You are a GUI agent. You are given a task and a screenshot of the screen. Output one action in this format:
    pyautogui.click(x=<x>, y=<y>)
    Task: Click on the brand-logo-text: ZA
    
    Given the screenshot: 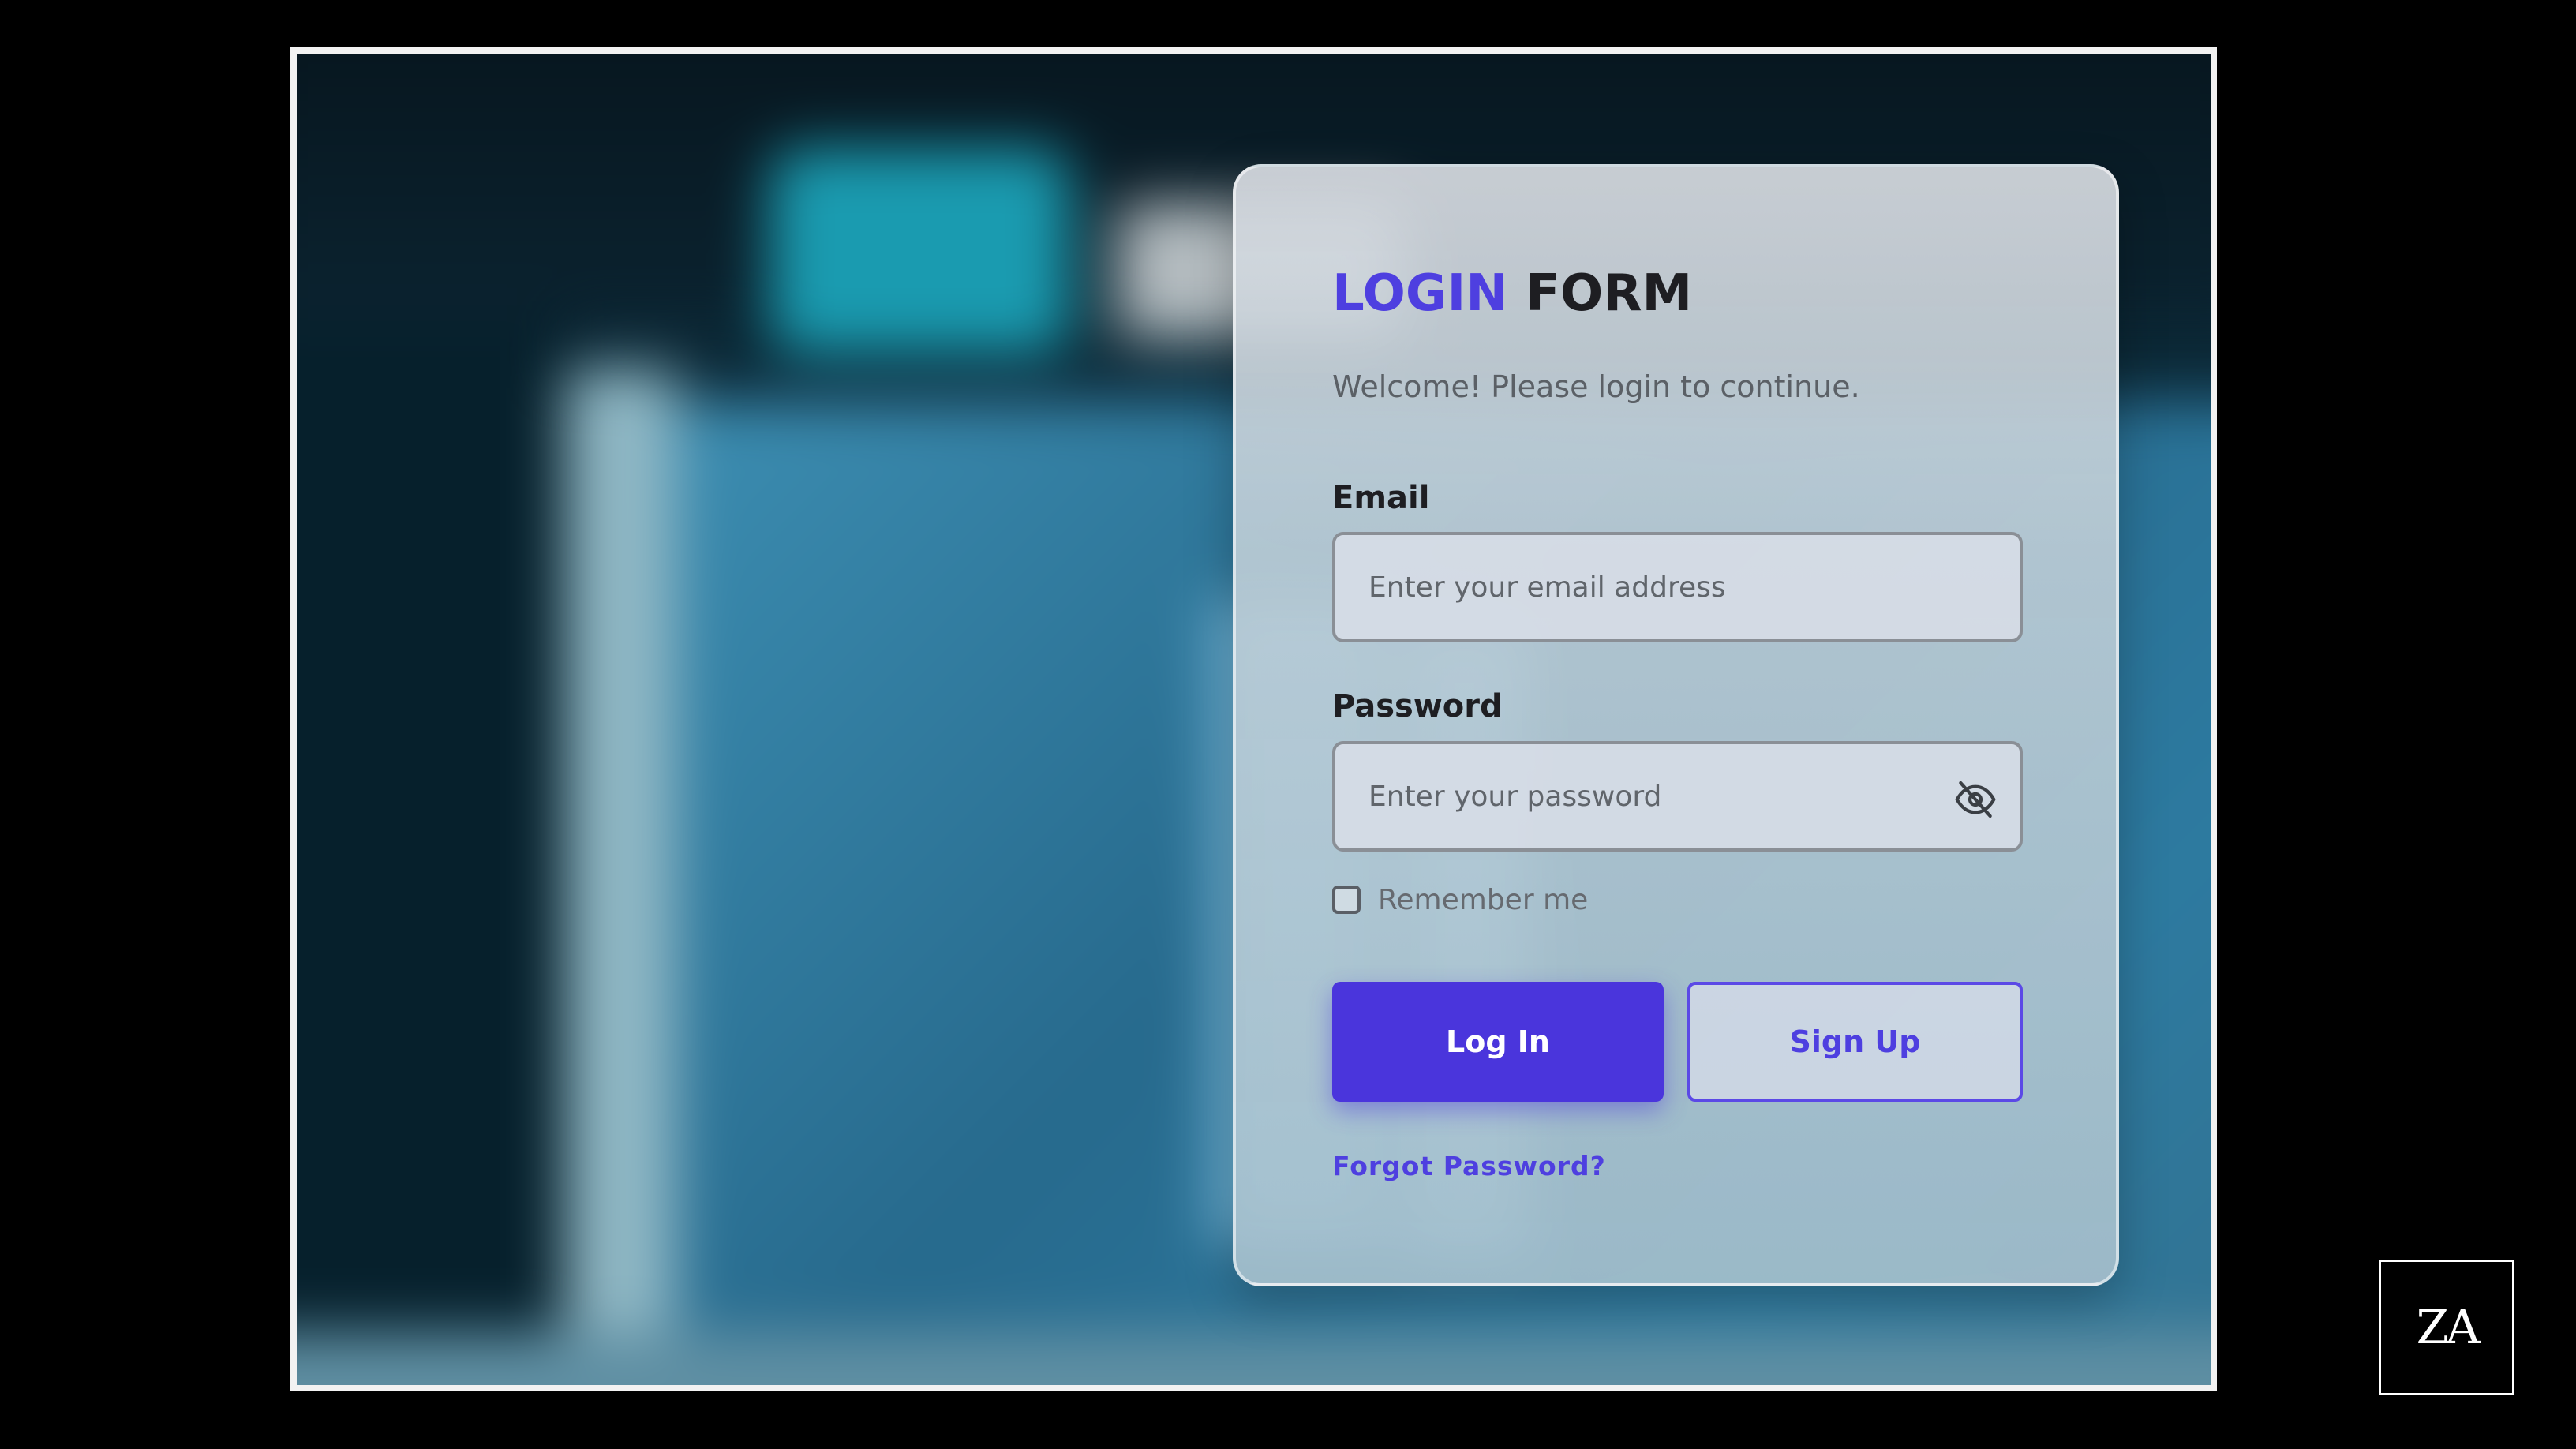 What is the action you would take?
    pyautogui.click(x=2448, y=1327)
    